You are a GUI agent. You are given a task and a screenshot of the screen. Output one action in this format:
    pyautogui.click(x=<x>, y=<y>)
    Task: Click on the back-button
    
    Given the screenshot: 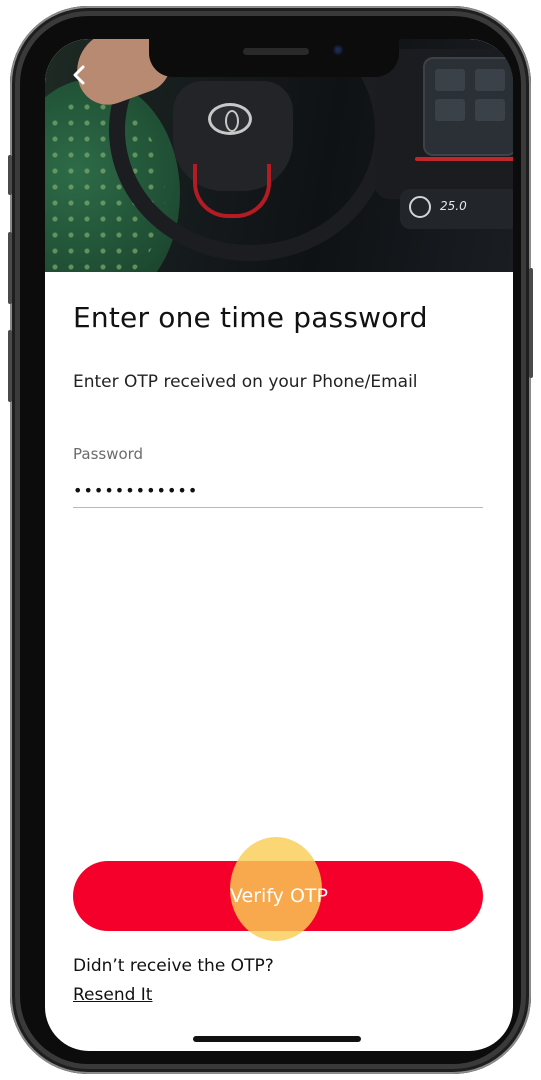 What is the action you would take?
    pyautogui.click(x=79, y=75)
    